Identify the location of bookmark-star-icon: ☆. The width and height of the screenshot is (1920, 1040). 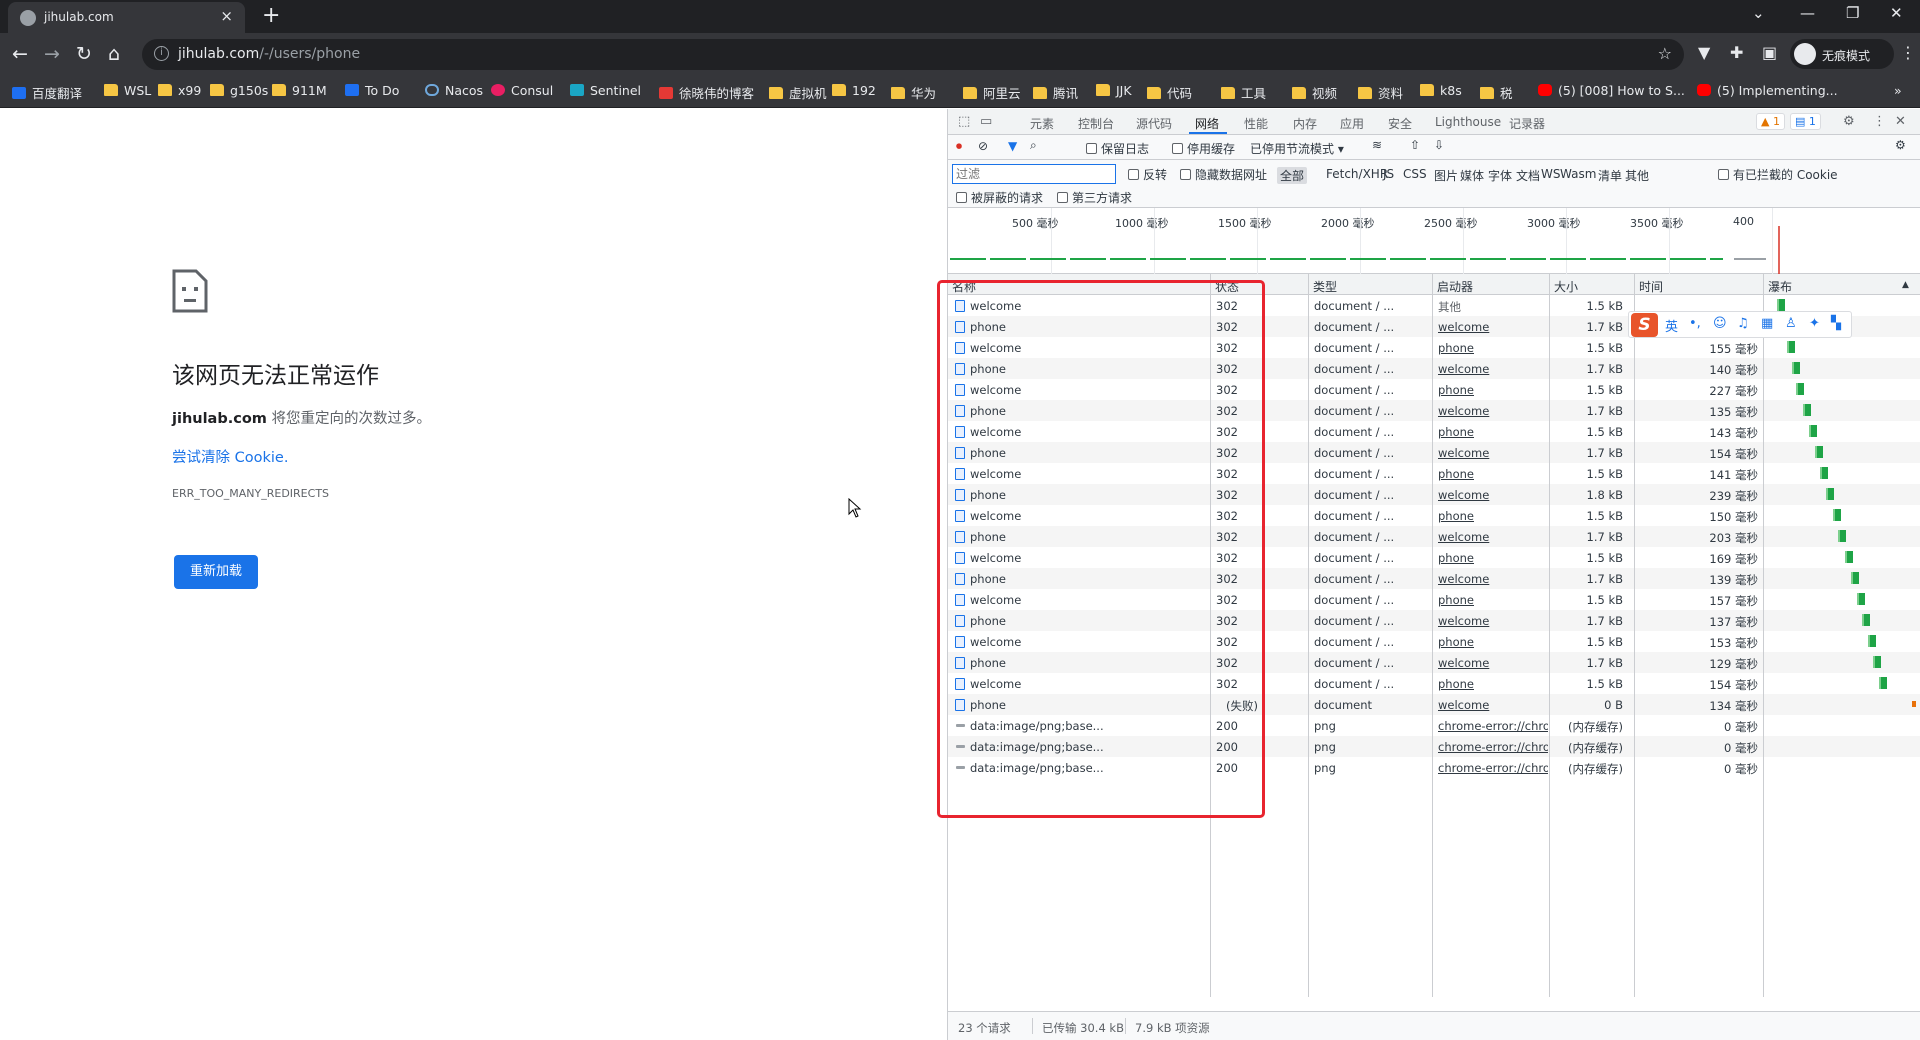
(1665, 53).